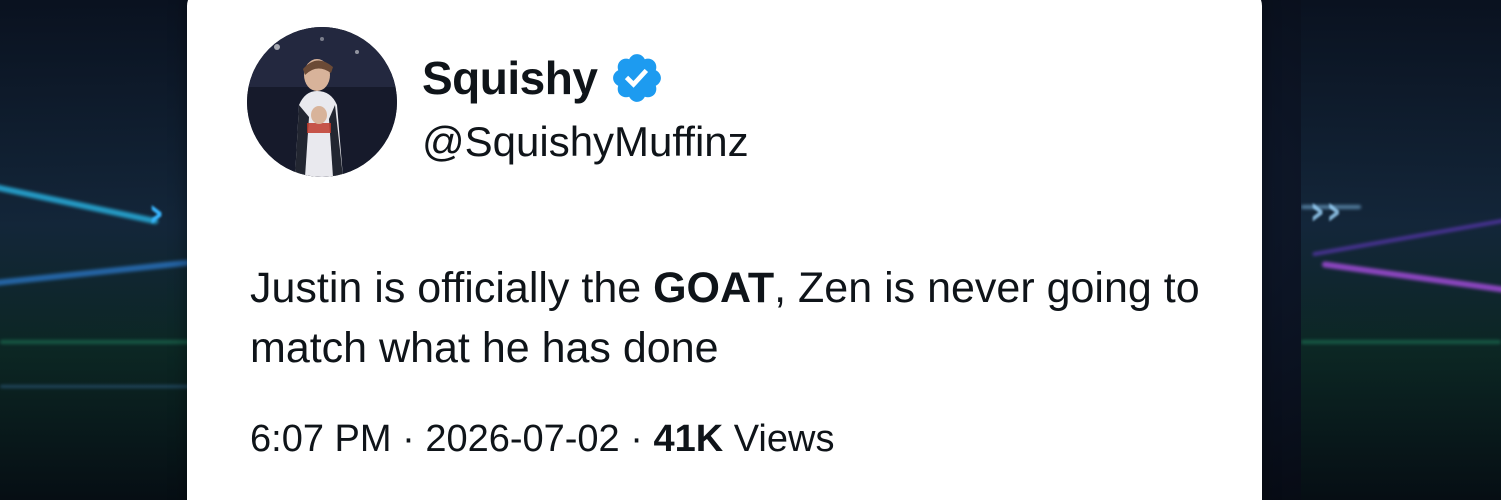 The image size is (1501, 500). What do you see at coordinates (100, 250) in the screenshot?
I see `background-left: ›` at bounding box center [100, 250].